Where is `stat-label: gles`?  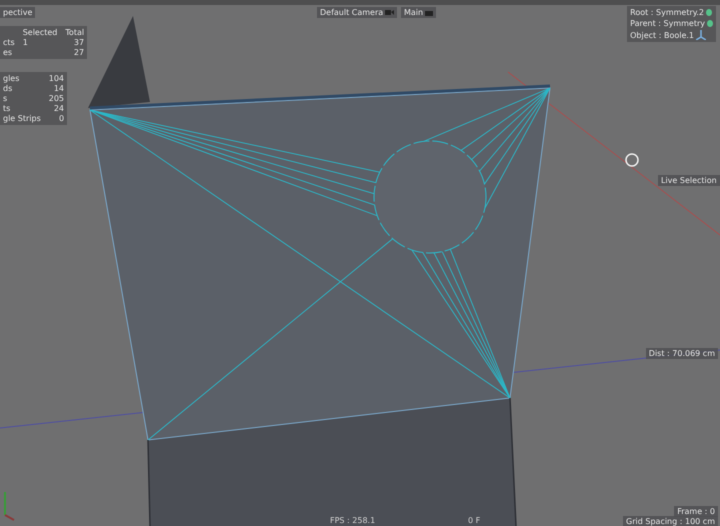
stat-label: gles is located at coordinates (11, 78).